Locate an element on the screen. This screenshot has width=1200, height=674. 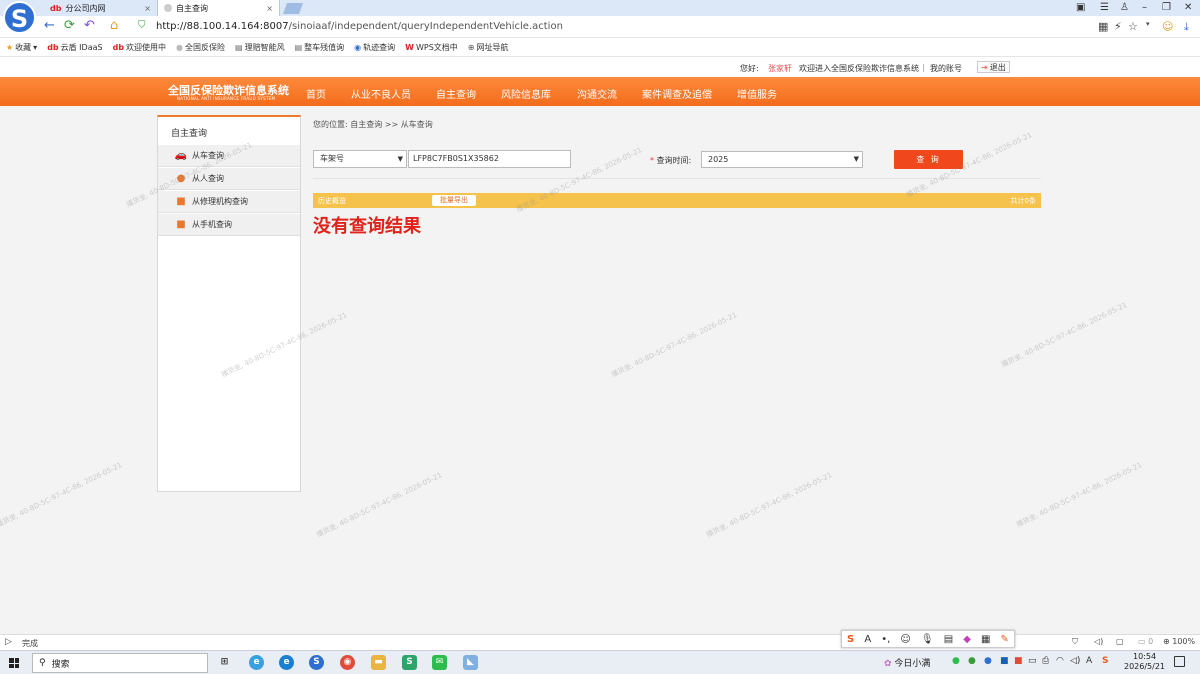
tray-volume-icon: ◁) is located at coordinates (1075, 661).